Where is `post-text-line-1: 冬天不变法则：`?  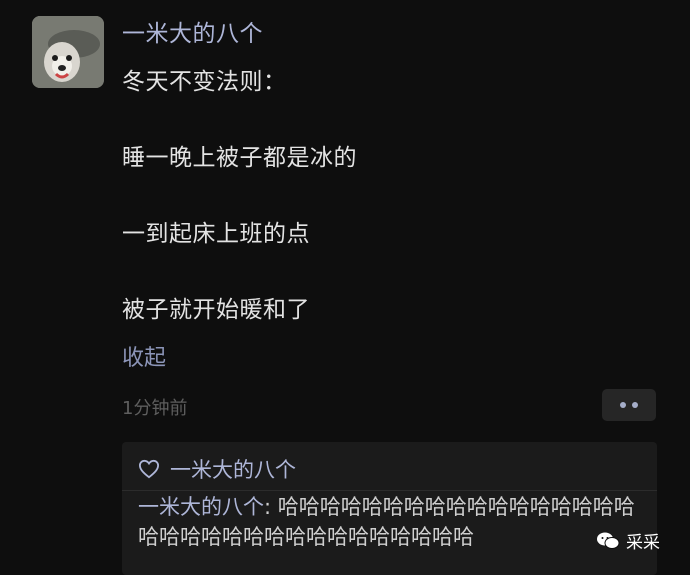
post-text-line-1: 冬天不变法则： is located at coordinates (204, 82).